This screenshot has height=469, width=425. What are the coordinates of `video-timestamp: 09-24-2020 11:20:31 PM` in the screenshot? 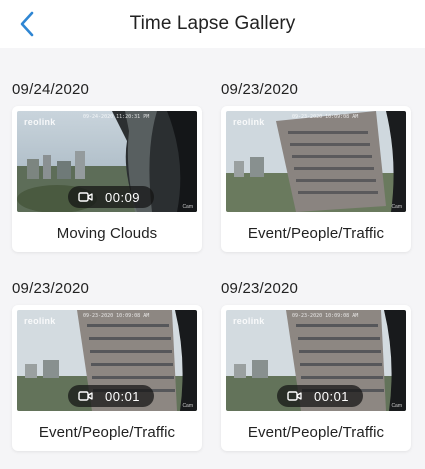 It's located at (116, 117).